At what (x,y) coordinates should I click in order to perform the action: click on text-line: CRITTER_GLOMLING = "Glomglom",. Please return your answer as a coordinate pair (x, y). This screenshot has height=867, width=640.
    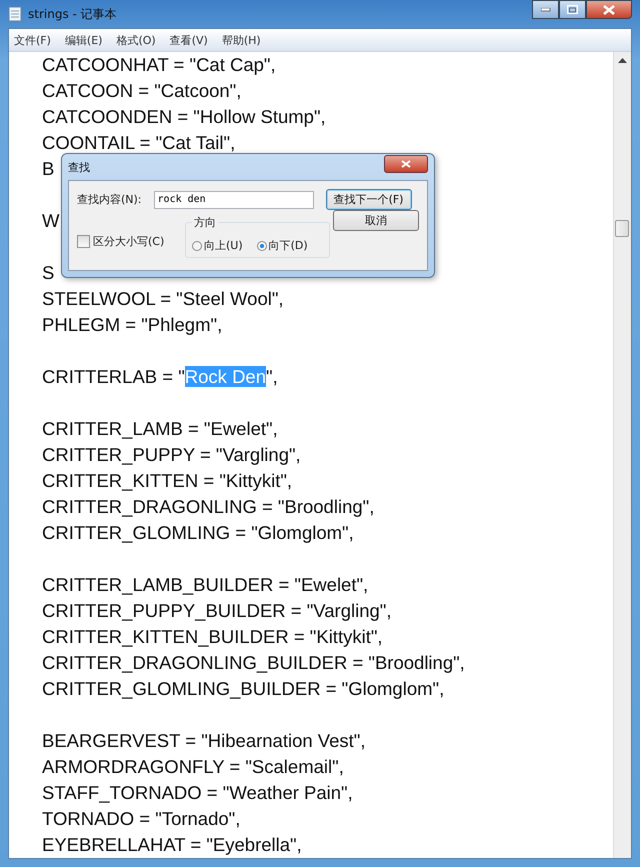
    Looking at the image, I should click on (198, 533).